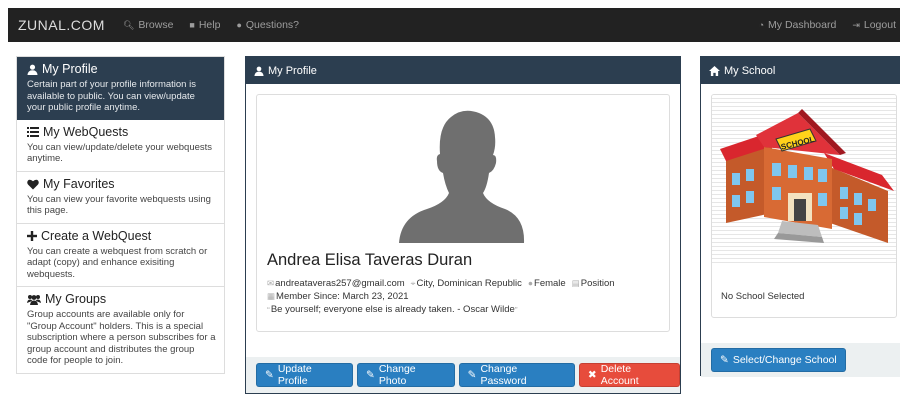  What do you see at coordinates (750, 70) in the screenshot?
I see `school-panel-title: My School` at bounding box center [750, 70].